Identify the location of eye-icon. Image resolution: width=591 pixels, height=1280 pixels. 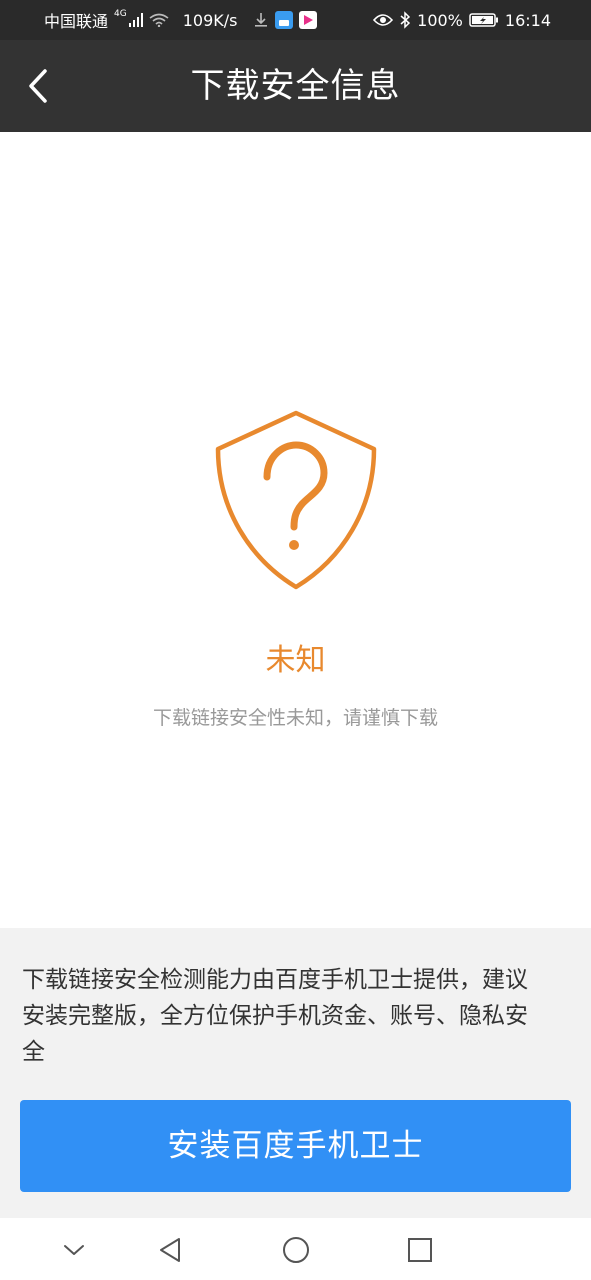
(383, 20).